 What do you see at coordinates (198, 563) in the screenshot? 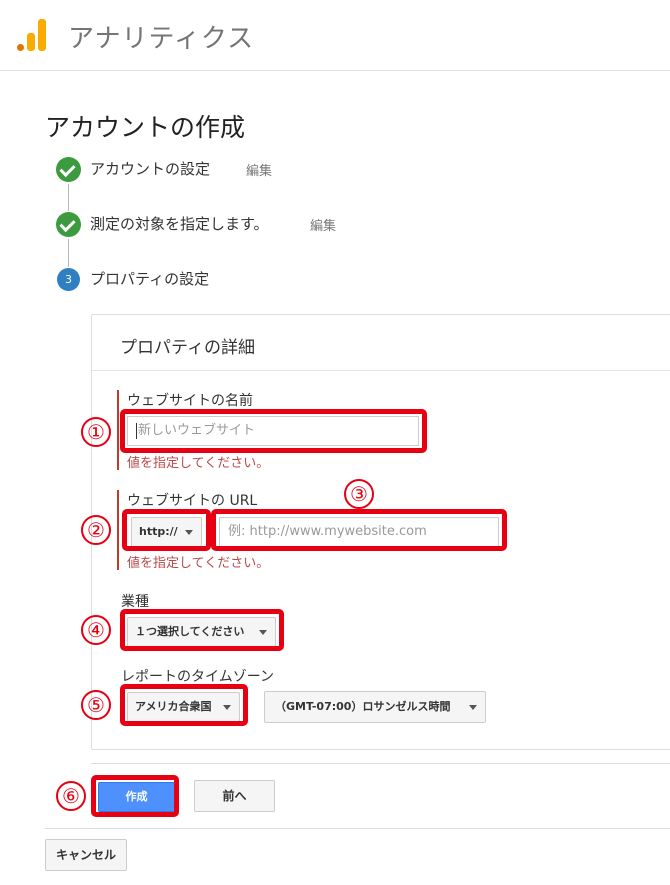
I see `website-url-error: 値を指定してください。` at bounding box center [198, 563].